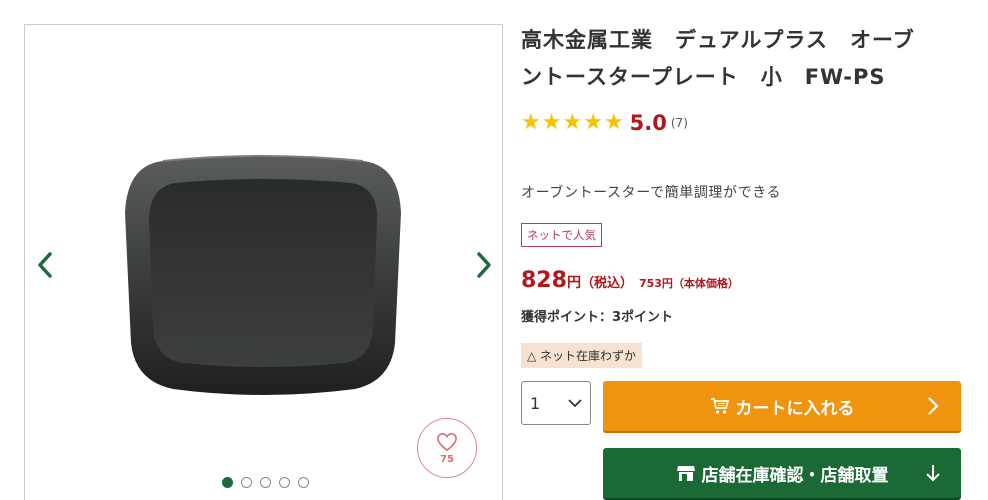 The width and height of the screenshot is (988, 500). I want to click on stock-status-badge: △ ネット在庫わずか, so click(582, 355).